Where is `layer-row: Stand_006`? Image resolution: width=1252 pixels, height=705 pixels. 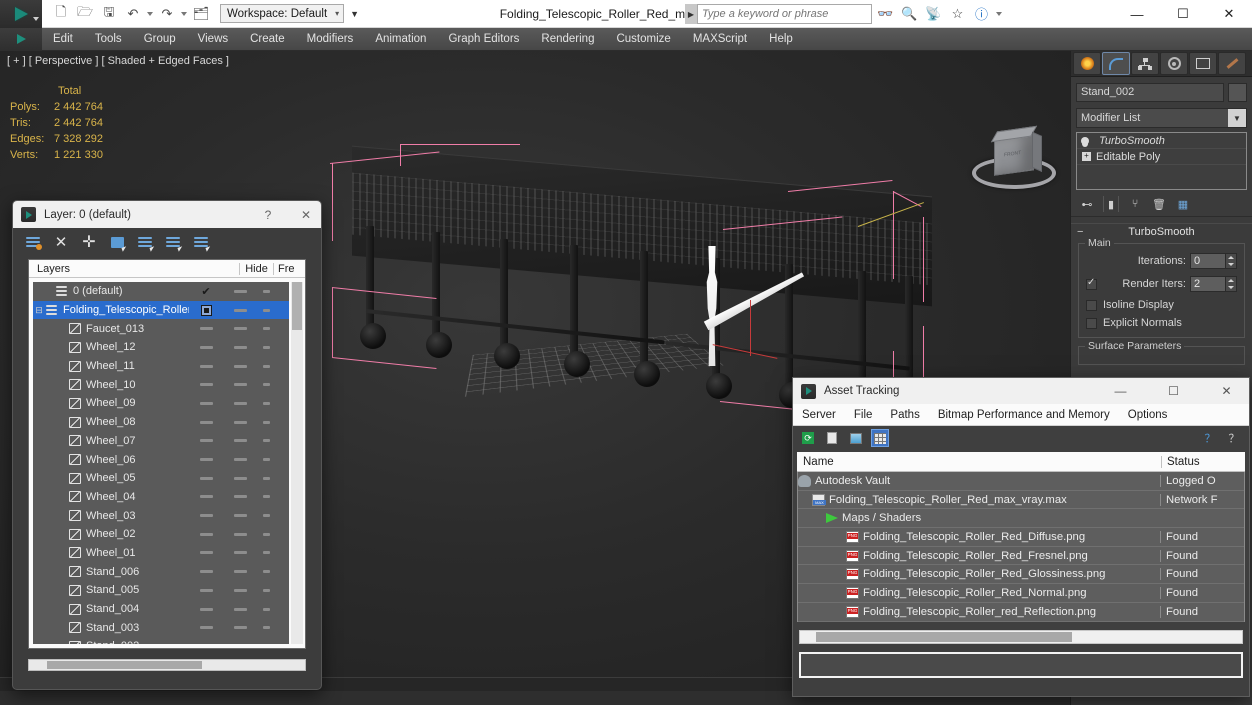 layer-row: Stand_006 is located at coordinates (161, 571).